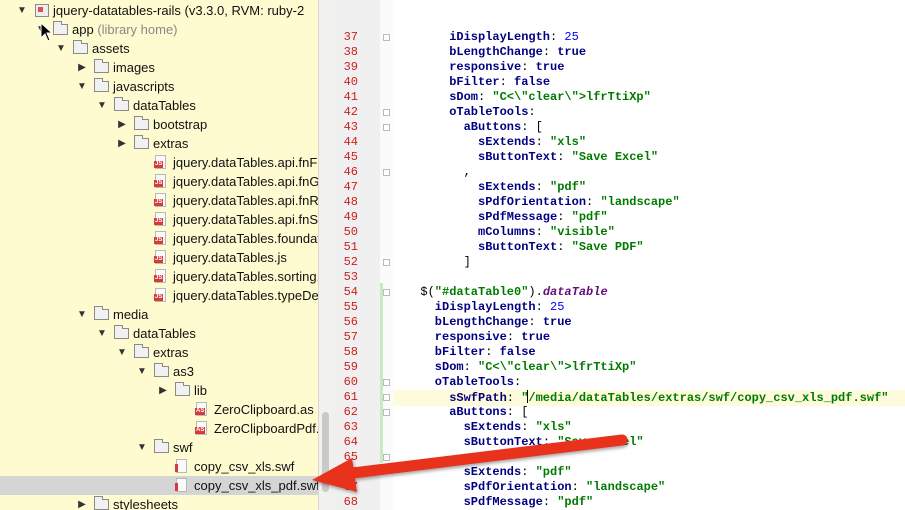  What do you see at coordinates (159, 371) in the screenshot?
I see `tree-item: ▼ as3` at bounding box center [159, 371].